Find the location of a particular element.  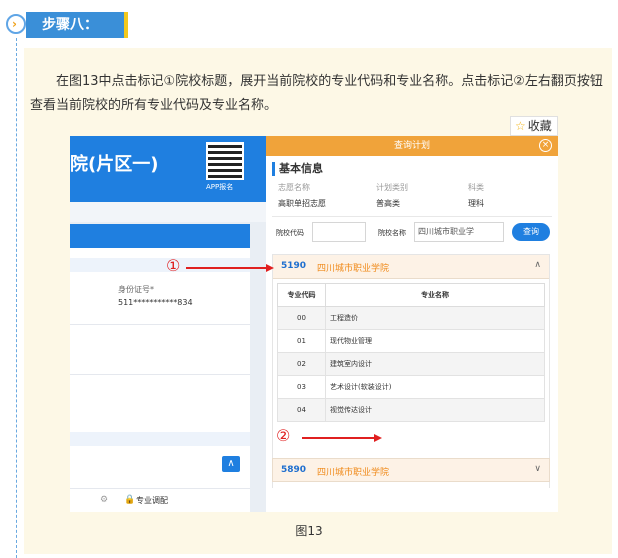

school-code: 5890 is located at coordinates (294, 470).